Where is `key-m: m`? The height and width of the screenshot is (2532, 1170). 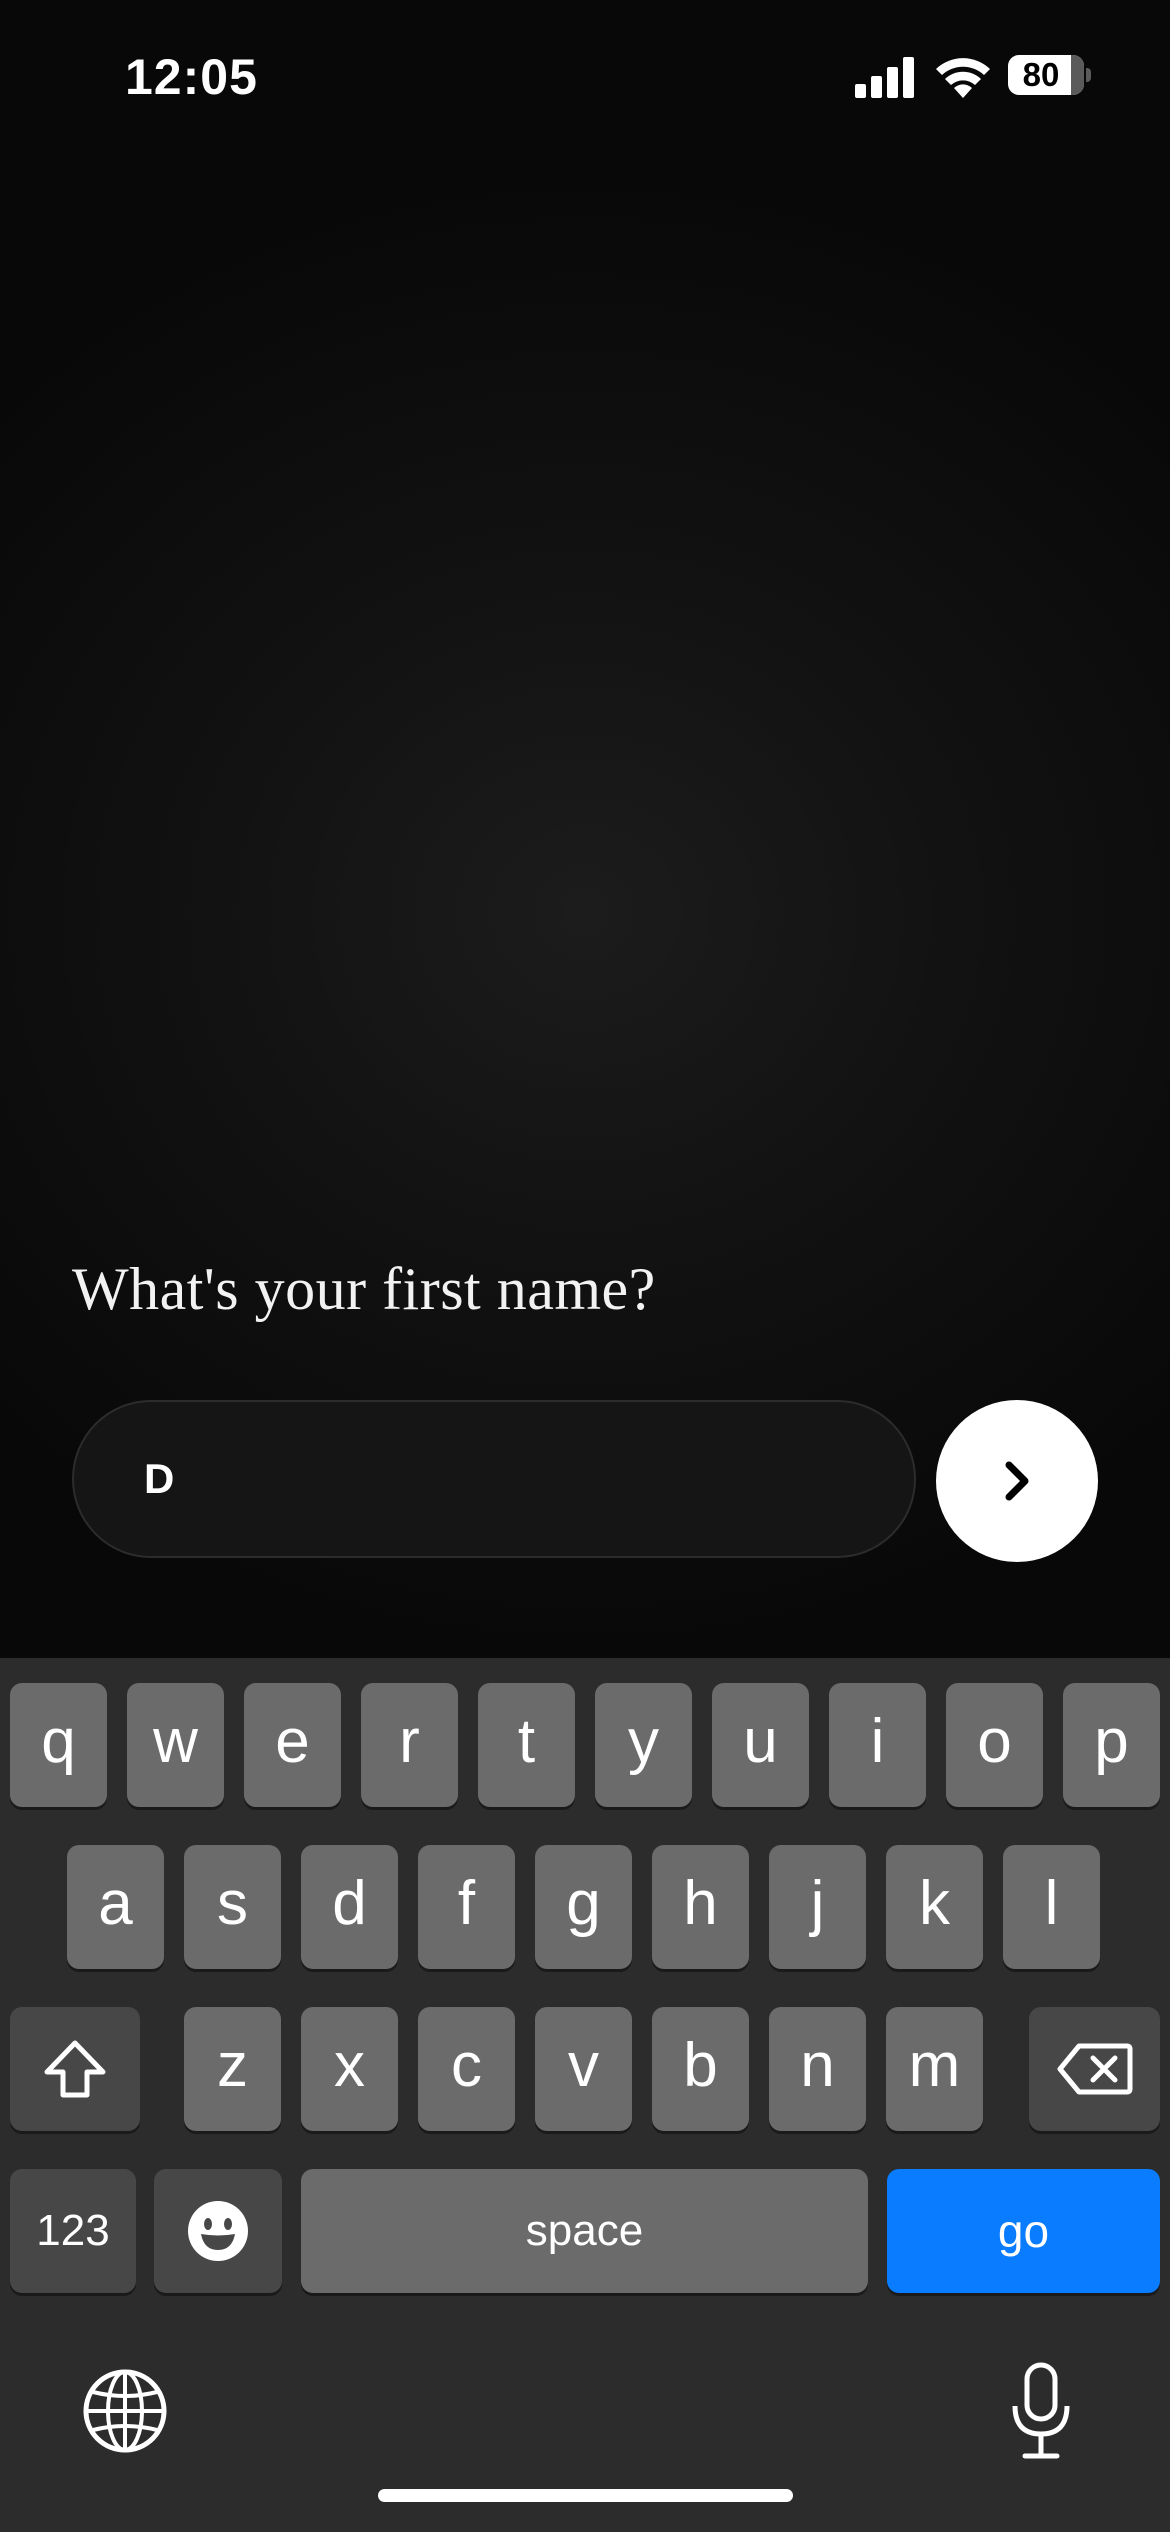 key-m: m is located at coordinates (934, 2069).